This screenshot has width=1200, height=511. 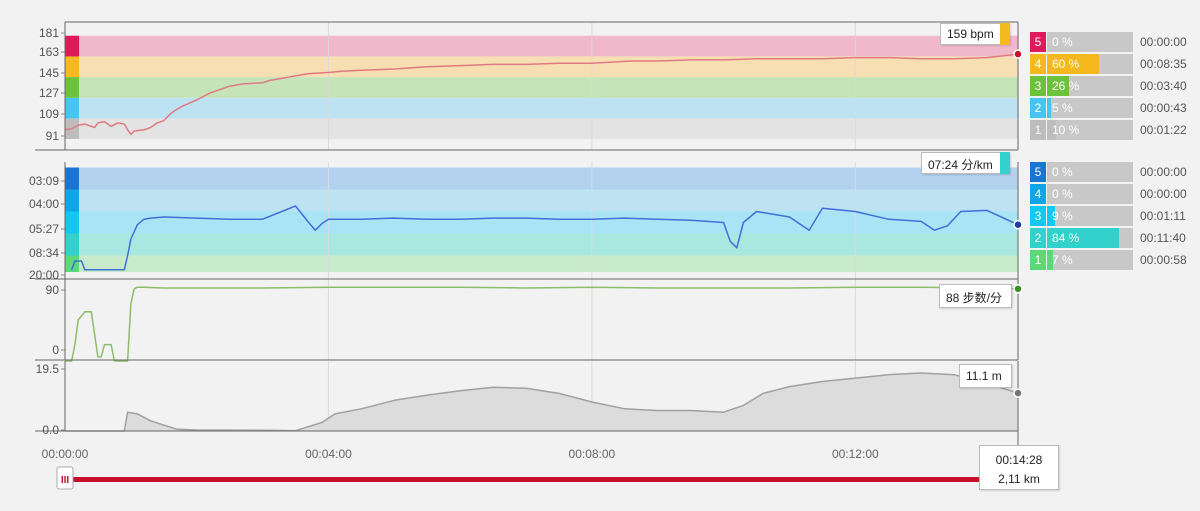 What do you see at coordinates (1163, 130) in the screenshot?
I see `heart-rate-zone-time: 00:01:22` at bounding box center [1163, 130].